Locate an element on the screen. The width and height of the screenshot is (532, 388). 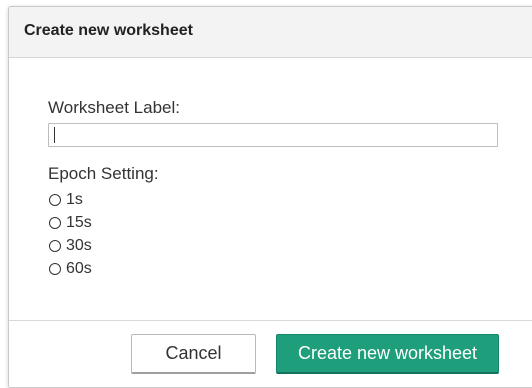
background-app-sliver is located at coordinates (360, 2).